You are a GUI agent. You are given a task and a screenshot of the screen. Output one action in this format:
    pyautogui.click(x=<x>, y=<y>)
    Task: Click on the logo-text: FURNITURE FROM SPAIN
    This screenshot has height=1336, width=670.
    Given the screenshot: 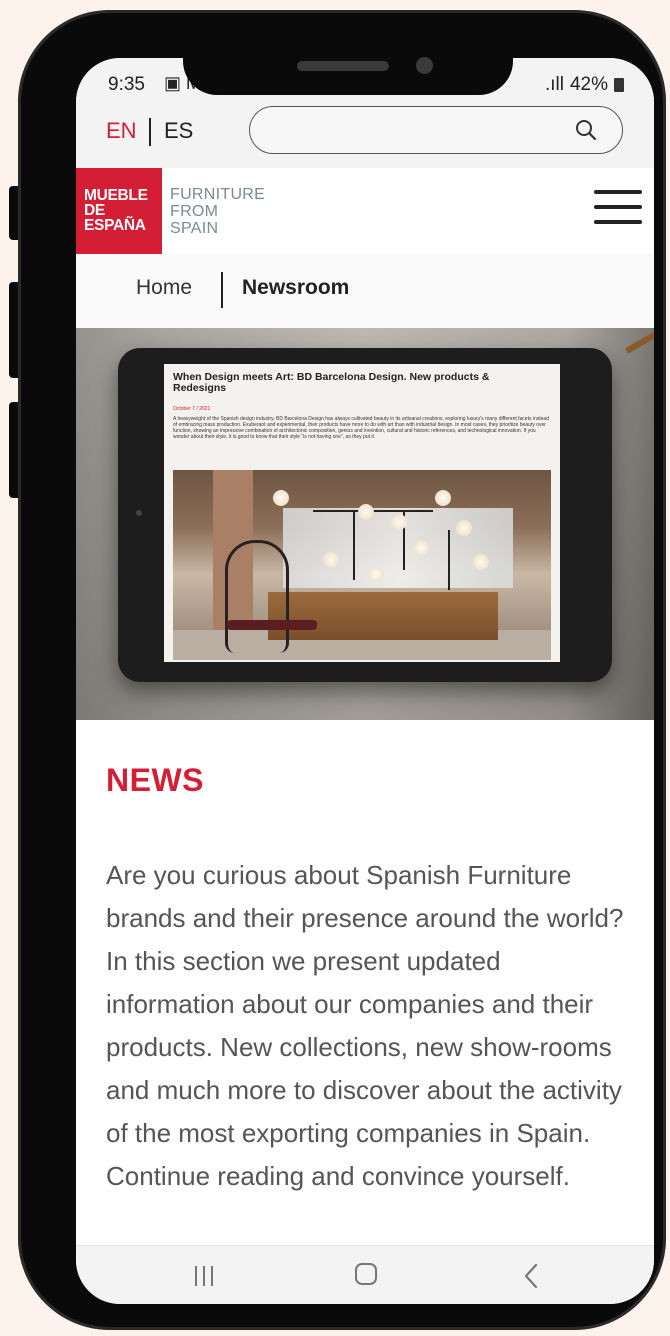 What is the action you would take?
    pyautogui.click(x=217, y=211)
    